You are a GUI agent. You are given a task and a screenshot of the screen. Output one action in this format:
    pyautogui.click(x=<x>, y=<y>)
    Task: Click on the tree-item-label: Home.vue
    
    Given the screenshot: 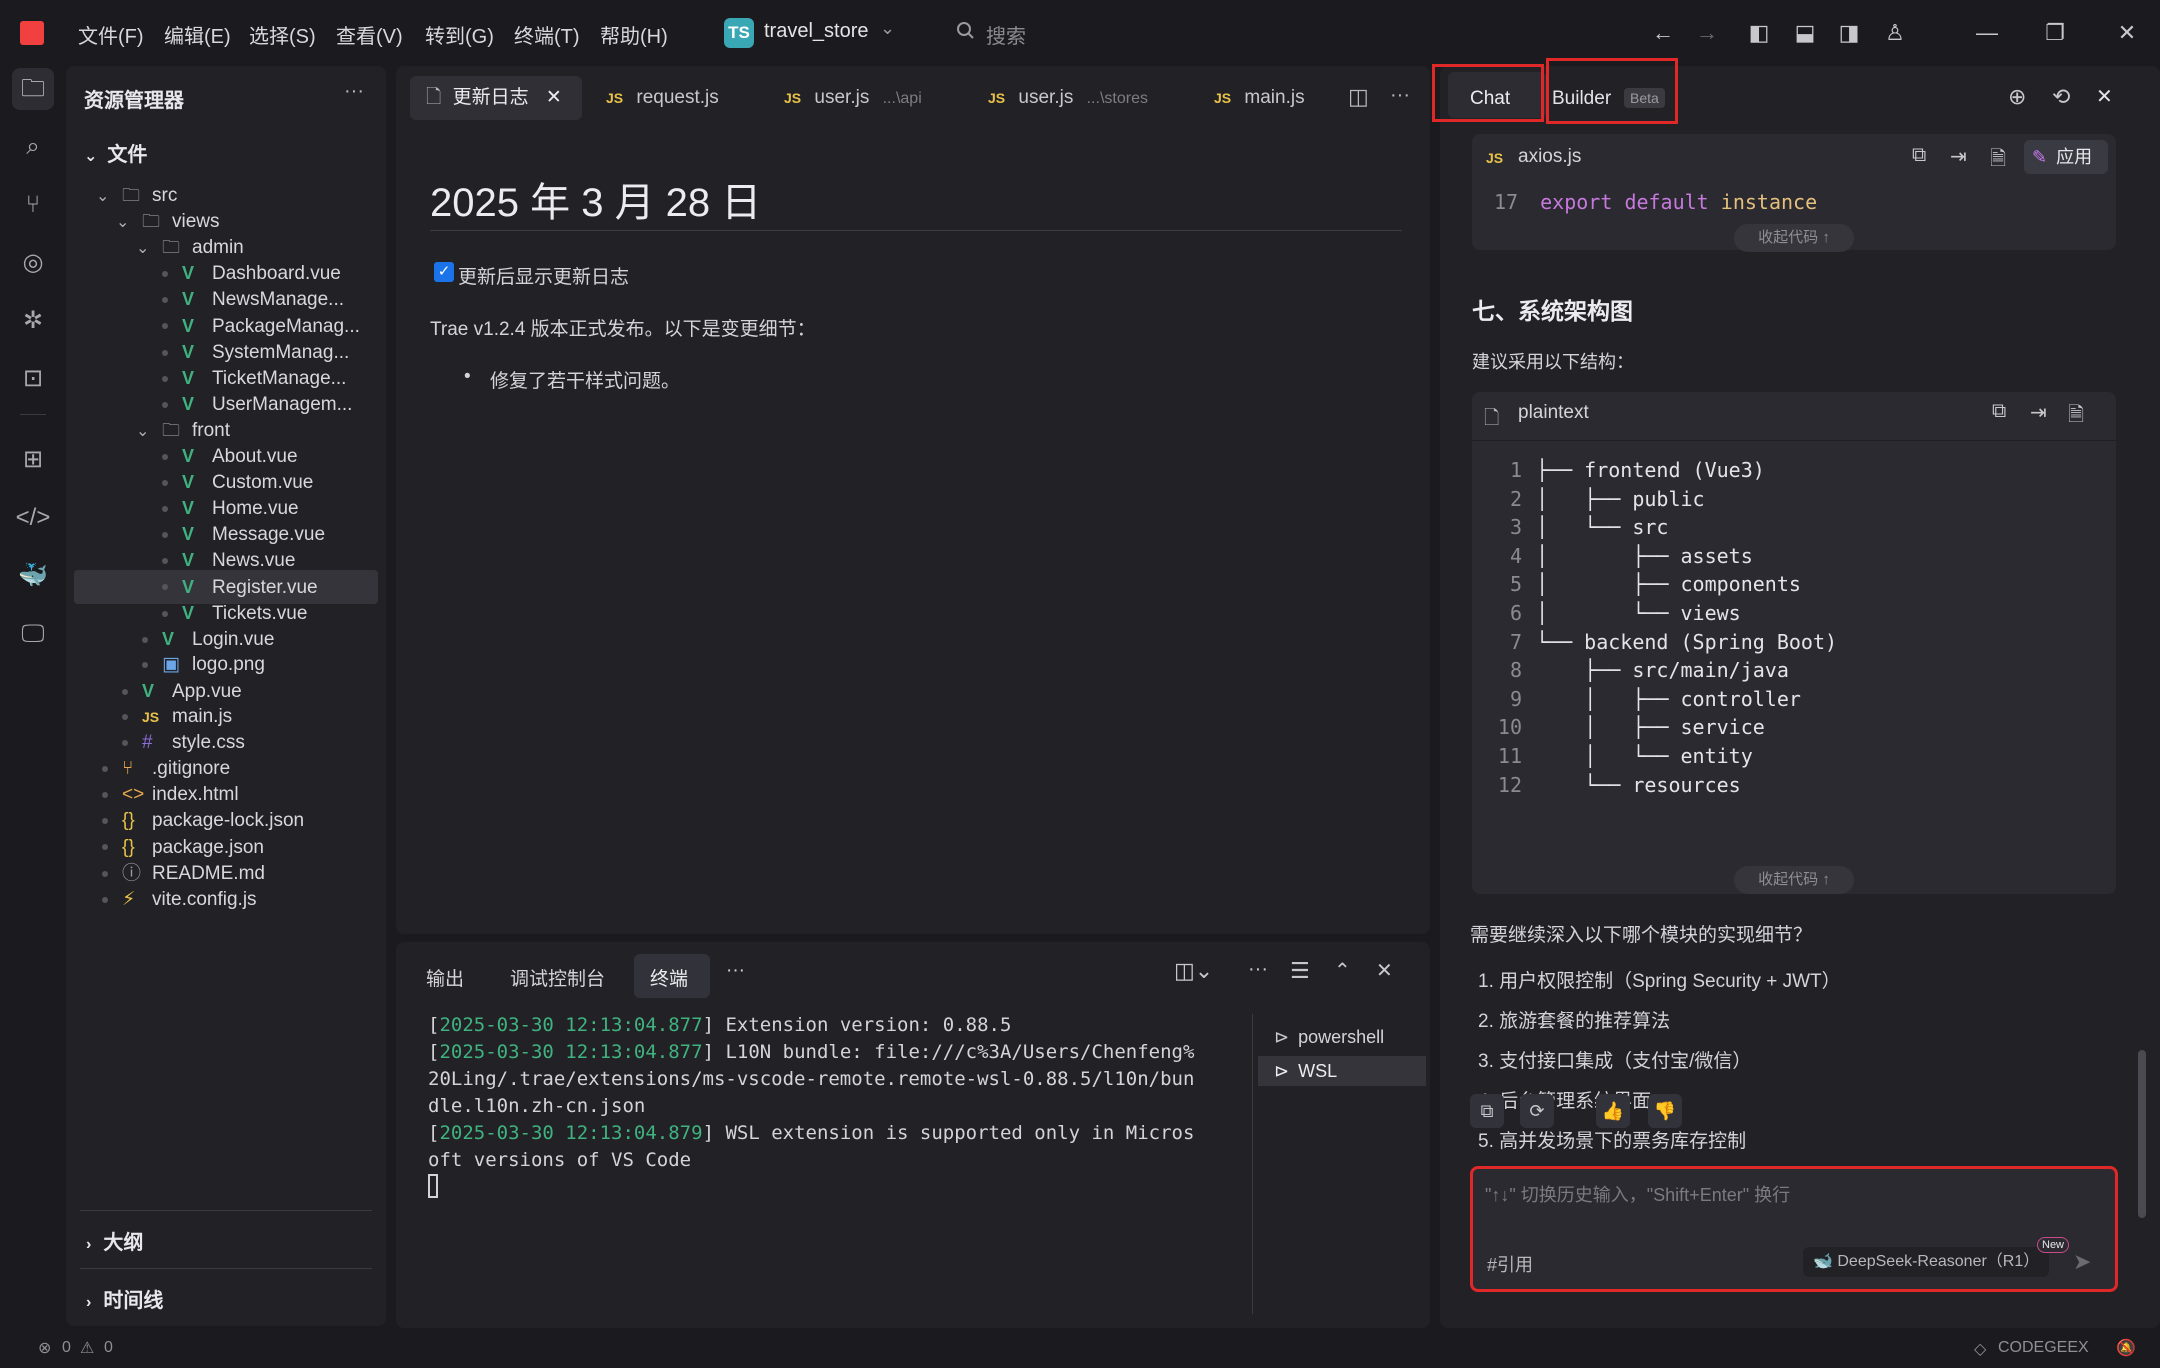 What is the action you would take?
    pyautogui.click(x=255, y=509)
    